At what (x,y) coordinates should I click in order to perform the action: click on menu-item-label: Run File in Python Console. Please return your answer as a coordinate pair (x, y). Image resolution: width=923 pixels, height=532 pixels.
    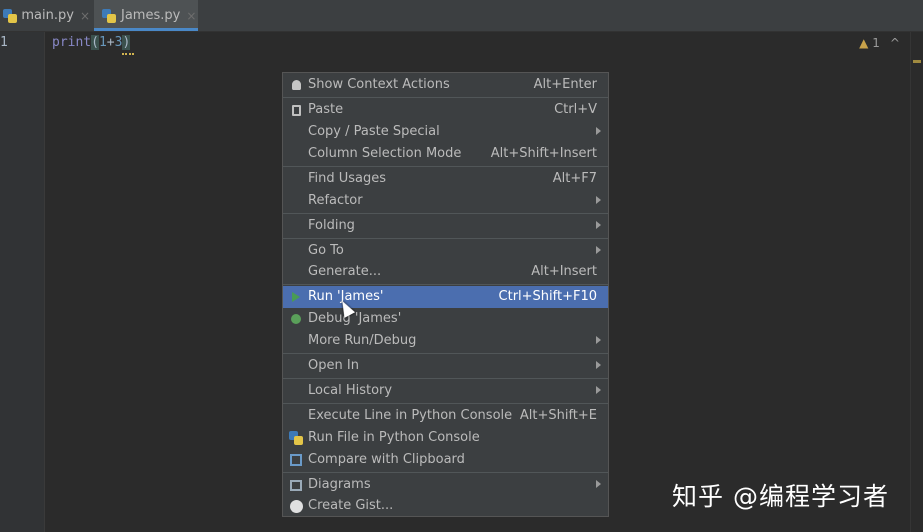
    Looking at the image, I should click on (394, 437).